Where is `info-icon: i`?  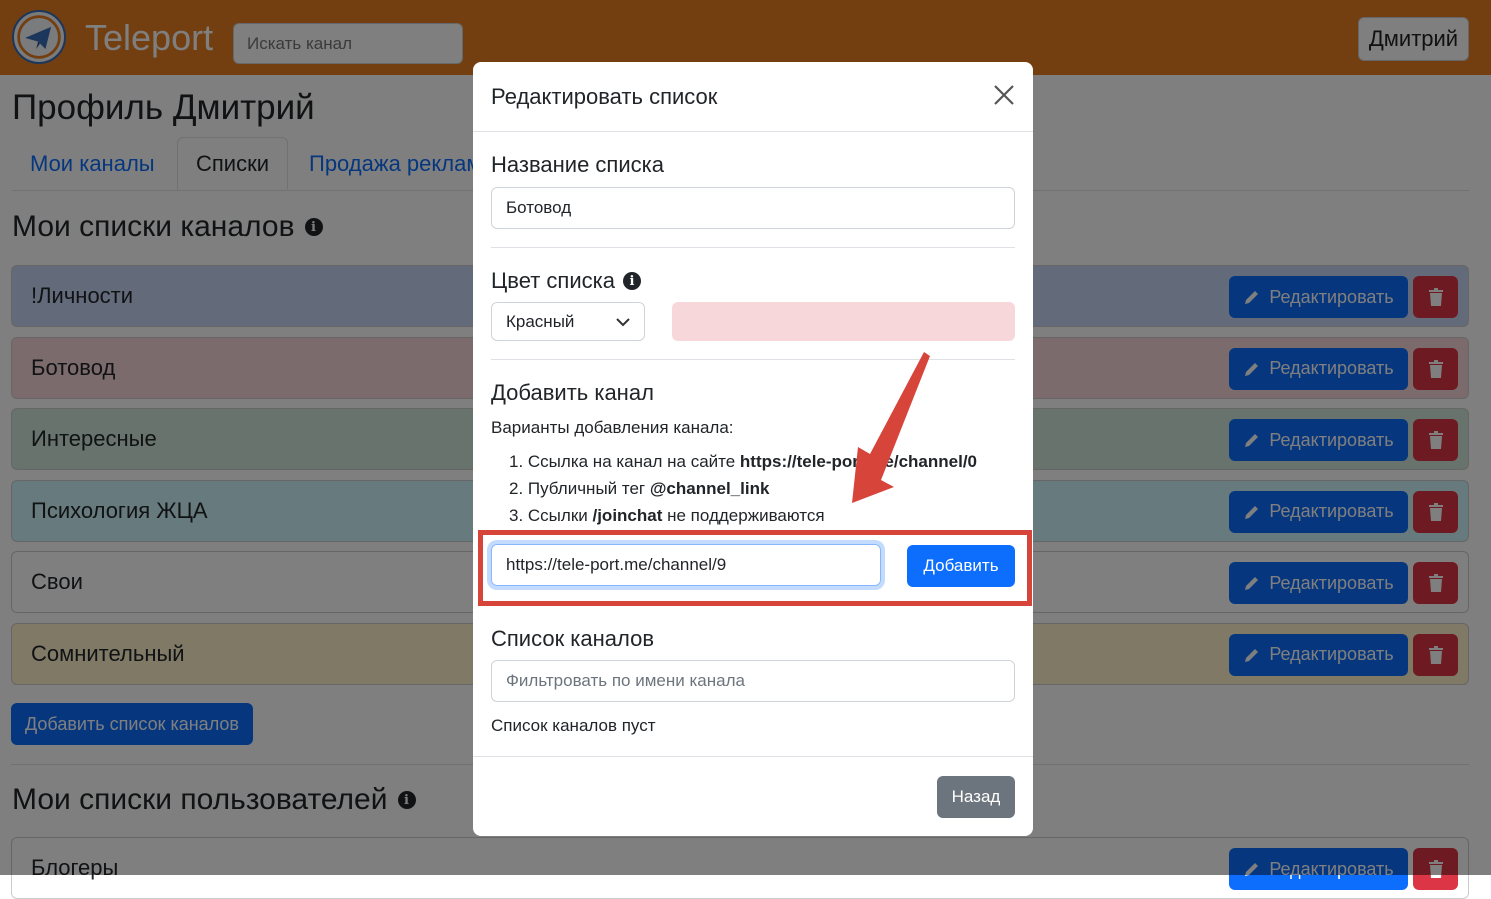
info-icon: i is located at coordinates (631, 281).